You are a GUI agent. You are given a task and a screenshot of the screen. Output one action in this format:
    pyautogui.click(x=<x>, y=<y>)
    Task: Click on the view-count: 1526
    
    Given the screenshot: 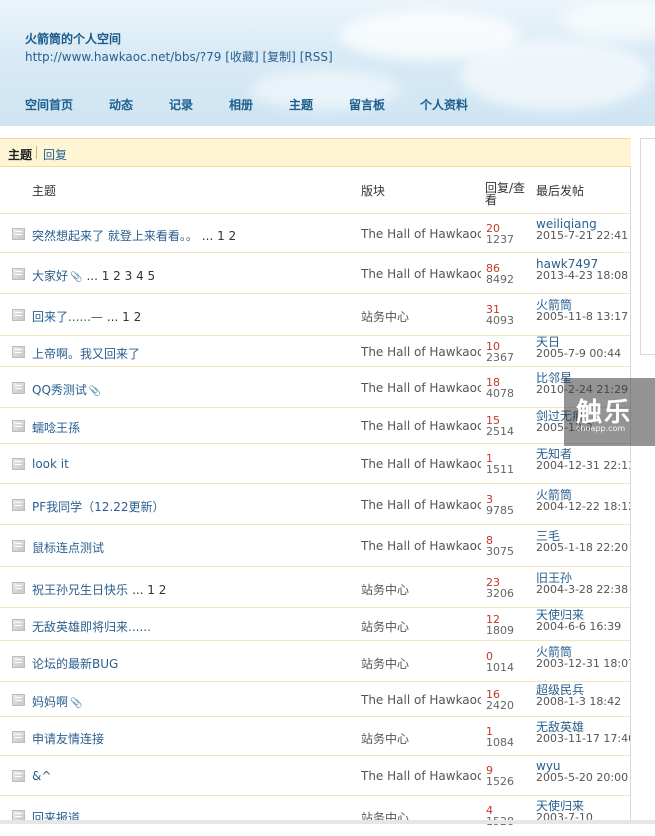 What is the action you would take?
    pyautogui.click(x=500, y=781)
    